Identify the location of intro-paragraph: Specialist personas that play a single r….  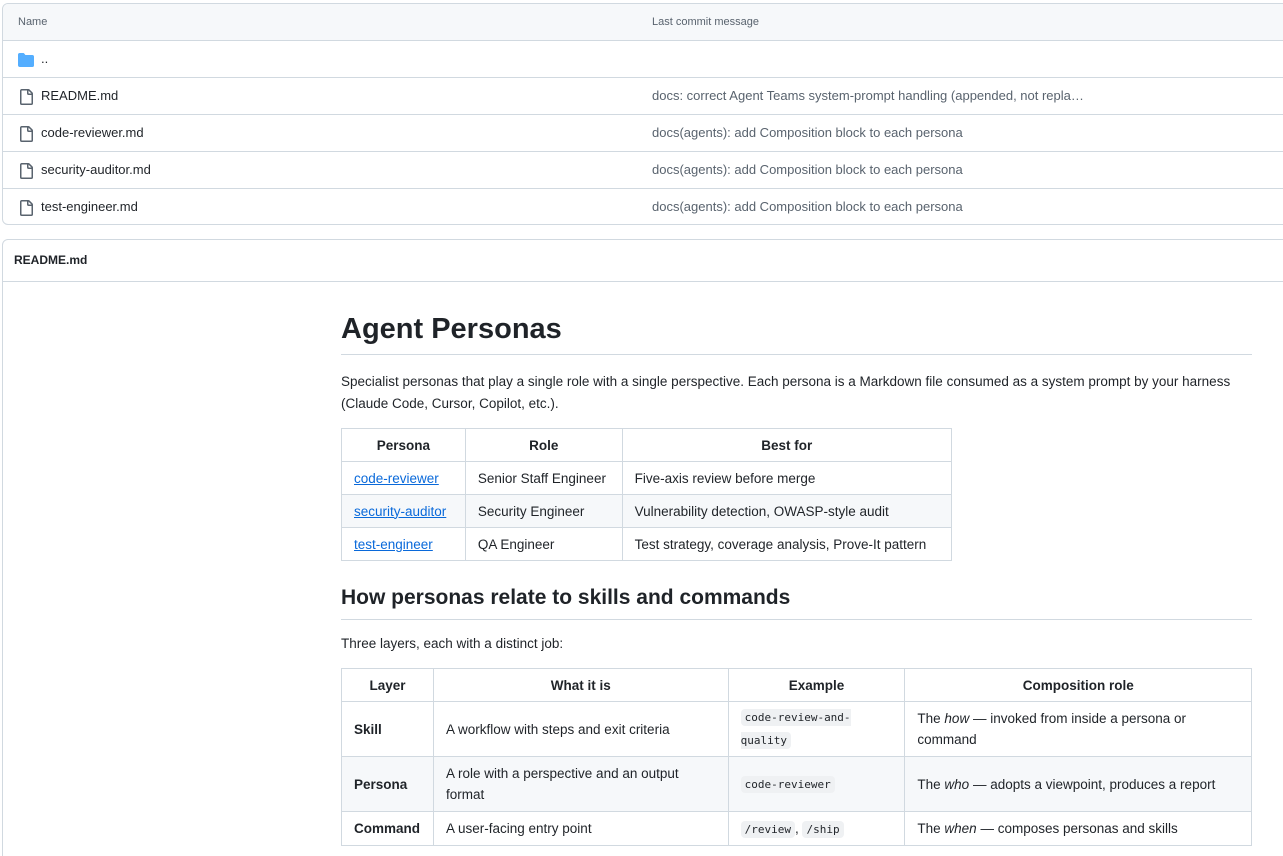
(786, 392).